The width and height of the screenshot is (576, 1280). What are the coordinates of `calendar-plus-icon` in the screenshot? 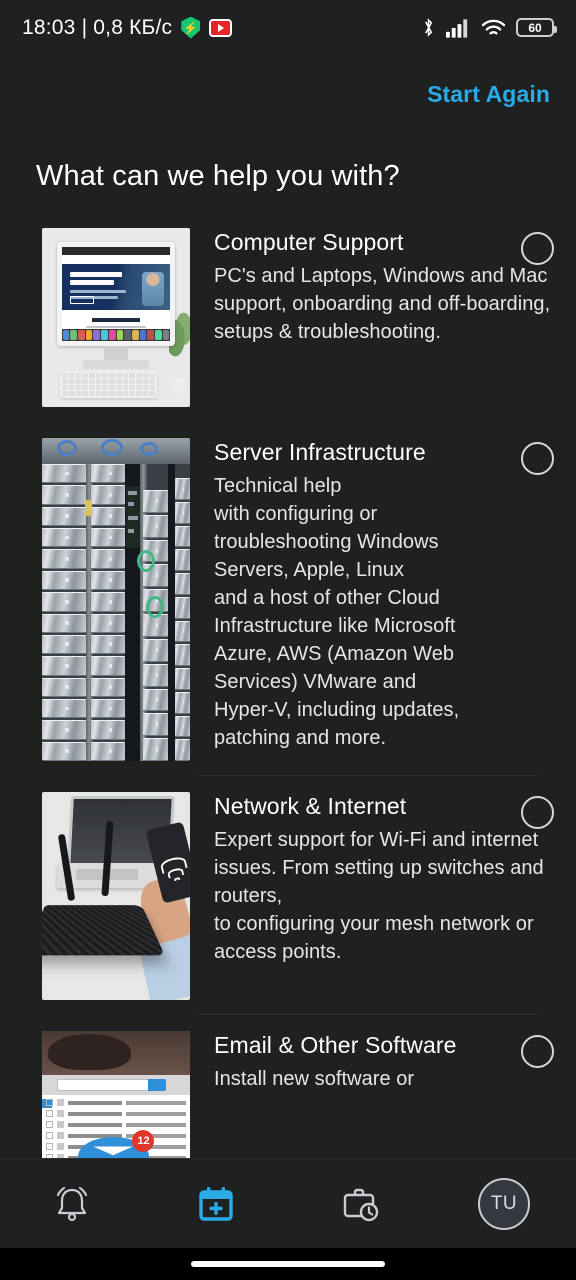 It's located at (216, 1203).